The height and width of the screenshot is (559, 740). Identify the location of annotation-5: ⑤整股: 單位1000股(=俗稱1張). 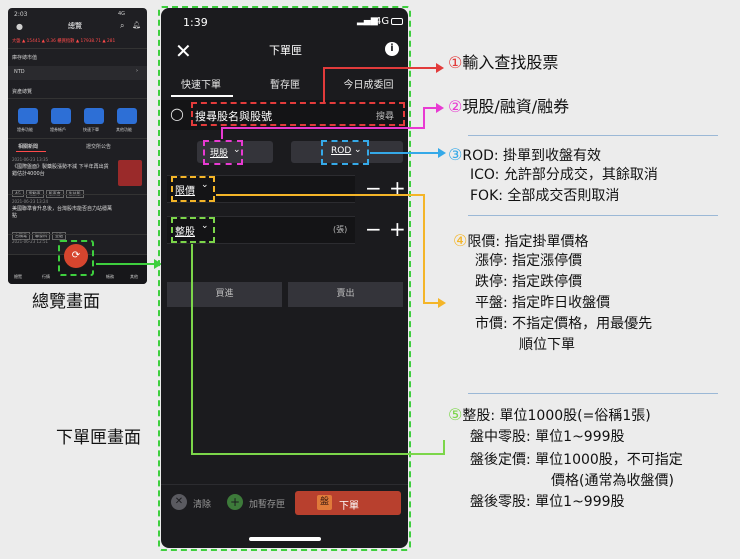
(549, 415).